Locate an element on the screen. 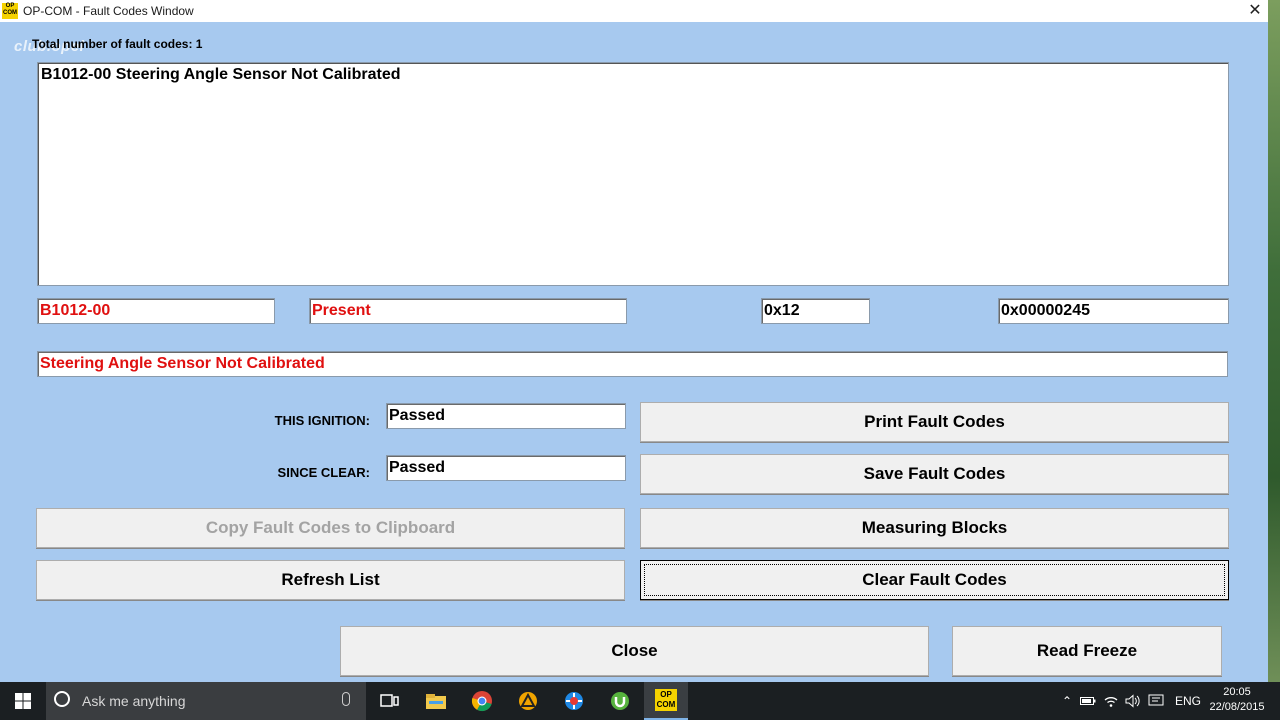  read-freeze-button: Read Freeze is located at coordinates (1087, 651).